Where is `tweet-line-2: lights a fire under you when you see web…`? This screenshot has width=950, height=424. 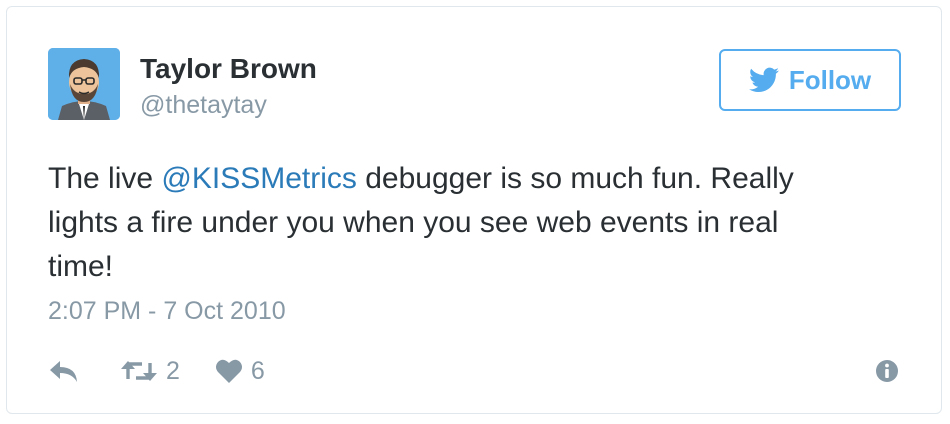
tweet-line-2: lights a fire under you when you see web… is located at coordinates (413, 222).